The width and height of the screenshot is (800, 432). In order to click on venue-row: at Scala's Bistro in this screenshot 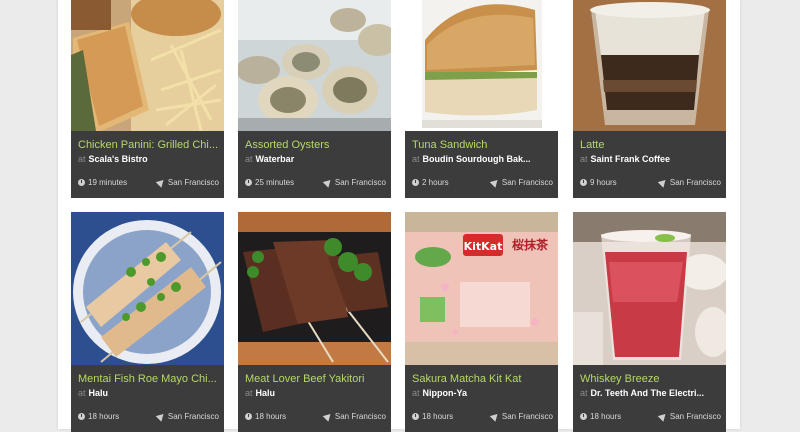, I will do `click(148, 159)`.